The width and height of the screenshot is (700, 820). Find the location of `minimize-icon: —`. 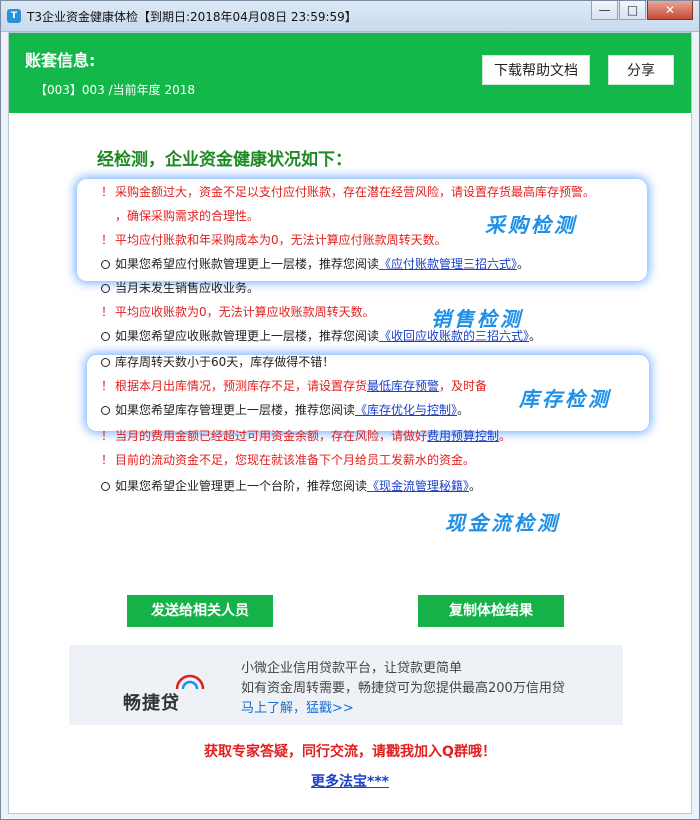

minimize-icon: — is located at coordinates (604, 10).